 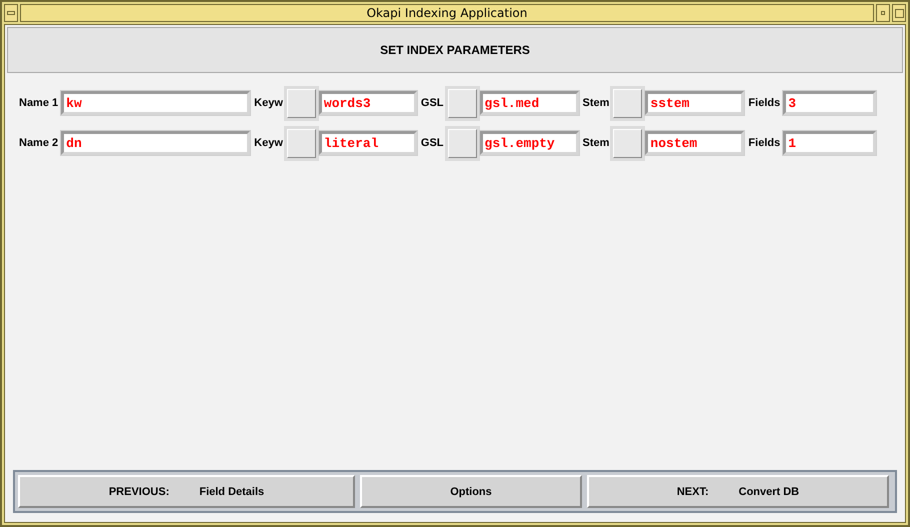 What do you see at coordinates (186, 491) in the screenshot?
I see `nav-button: PREVIOUS: Field Details` at bounding box center [186, 491].